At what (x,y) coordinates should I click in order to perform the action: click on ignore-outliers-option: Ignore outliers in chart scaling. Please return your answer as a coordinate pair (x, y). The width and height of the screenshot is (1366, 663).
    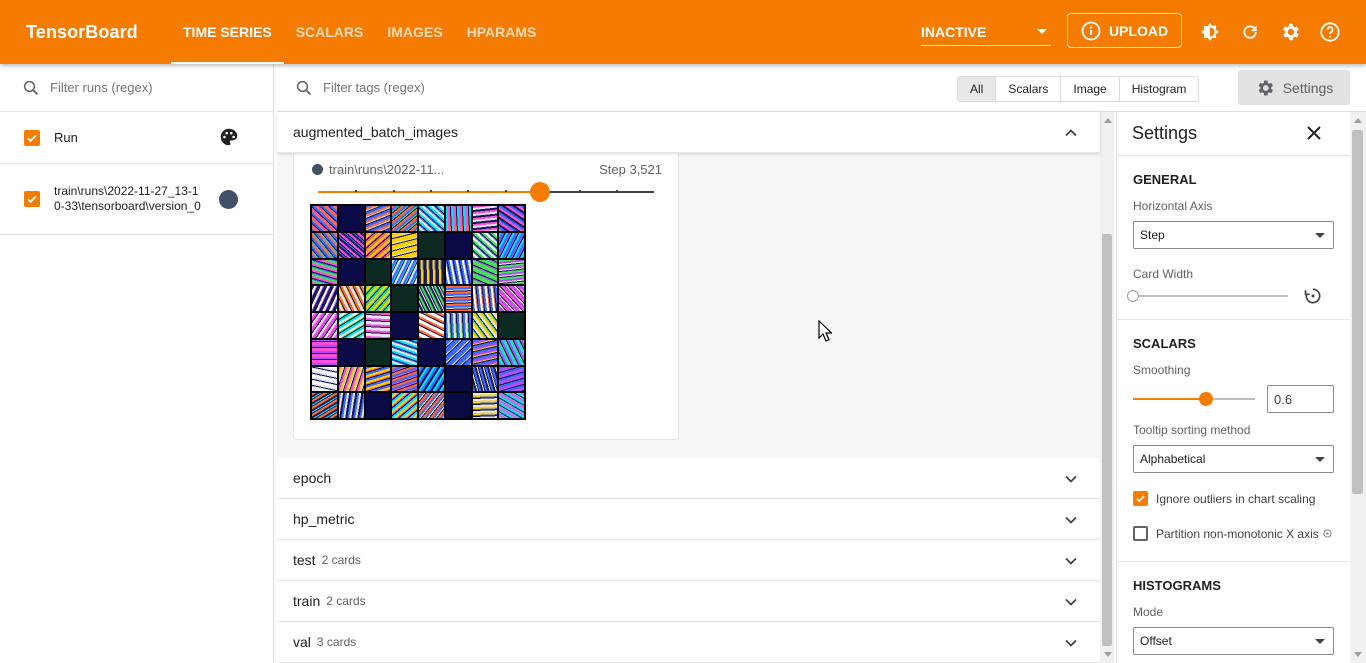
    Looking at the image, I should click on (1233, 498).